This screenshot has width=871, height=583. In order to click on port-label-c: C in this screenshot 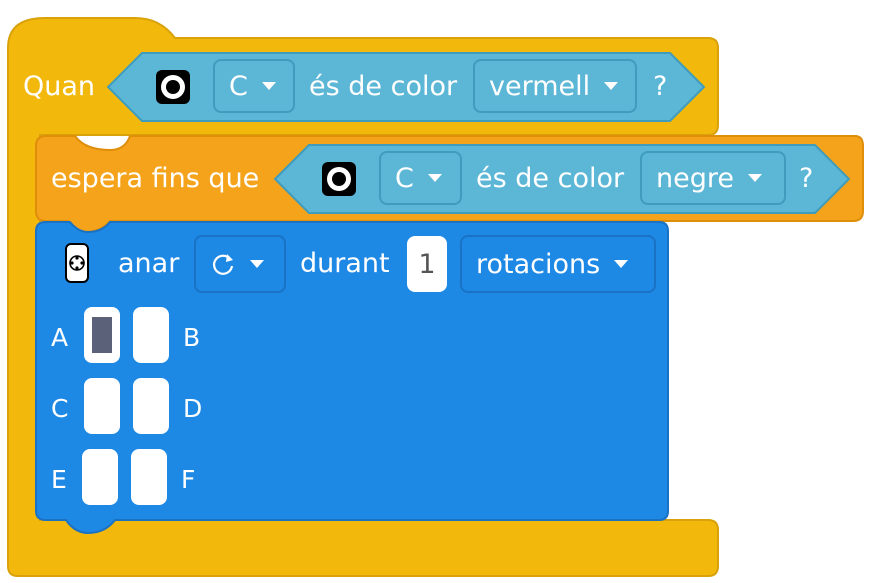, I will do `click(60, 408)`.